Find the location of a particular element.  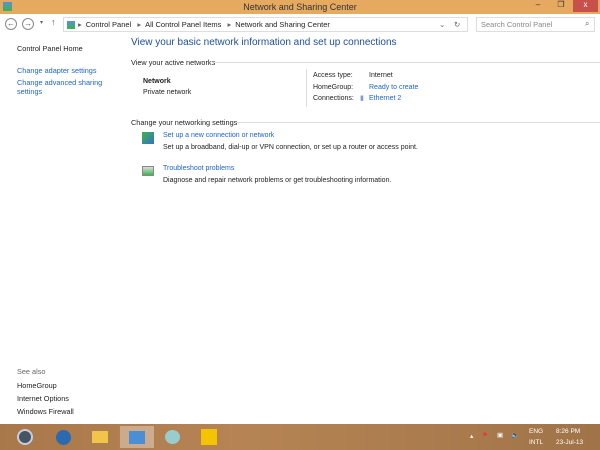

paint-icon is located at coordinates (172, 437).